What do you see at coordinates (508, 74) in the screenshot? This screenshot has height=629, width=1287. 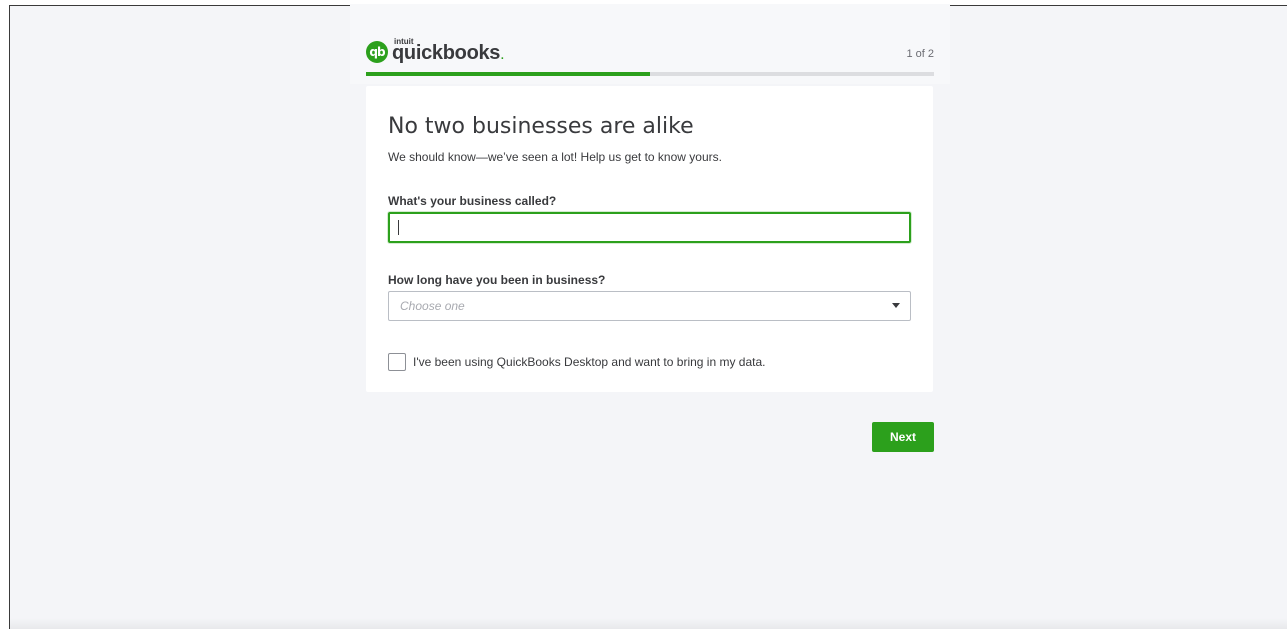 I see `progress-bar-fill` at bounding box center [508, 74].